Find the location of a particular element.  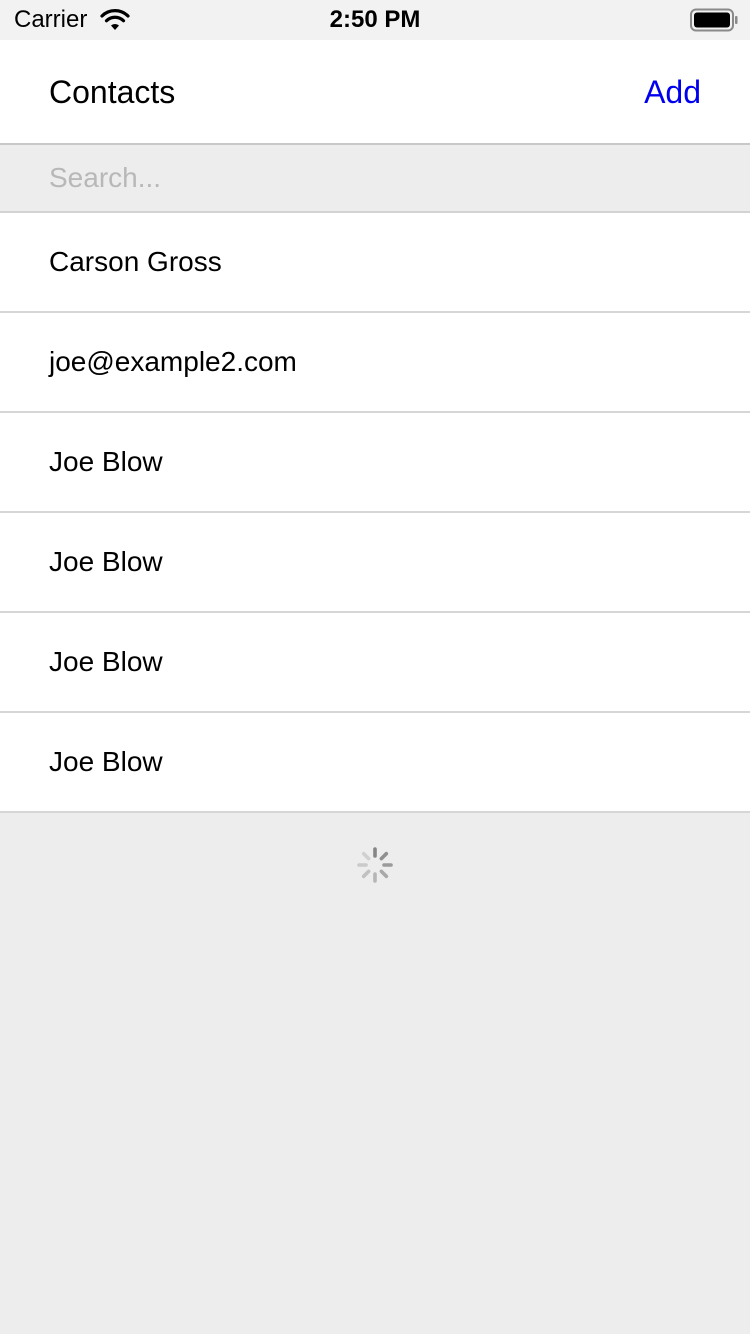

spinner-icon is located at coordinates (375, 865).